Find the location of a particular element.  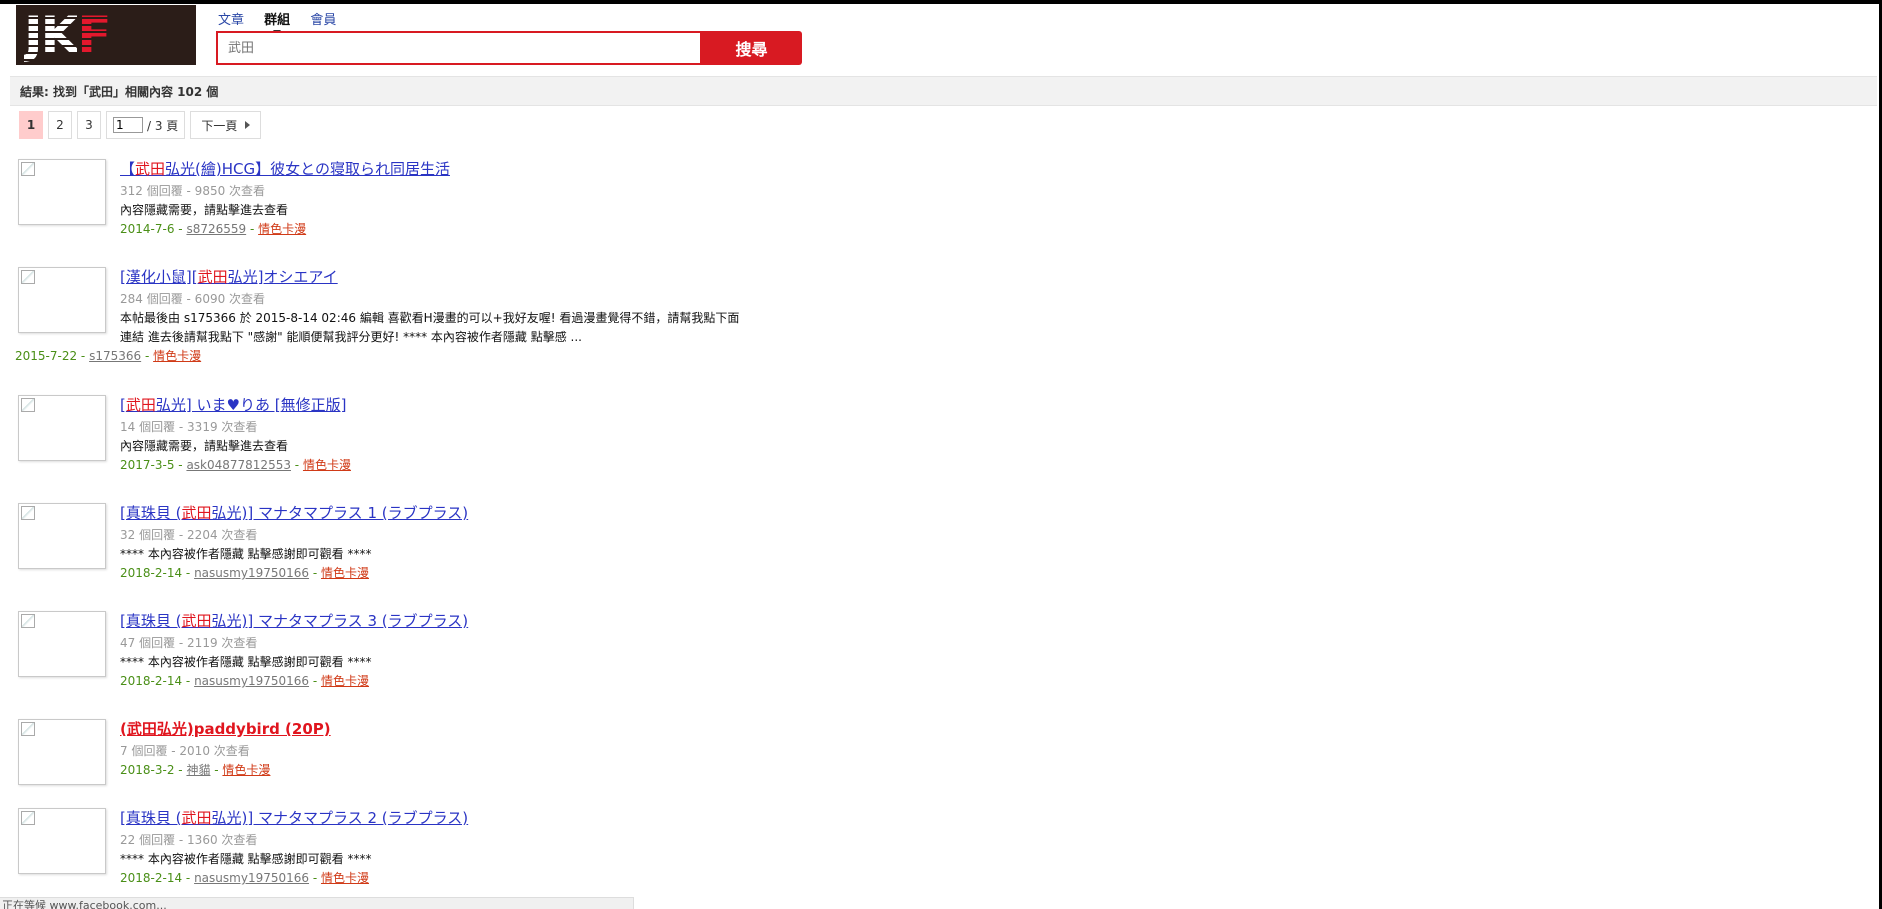

result-summary: 結果: 找到「武田」相關內容 102 個 is located at coordinates (943, 91).